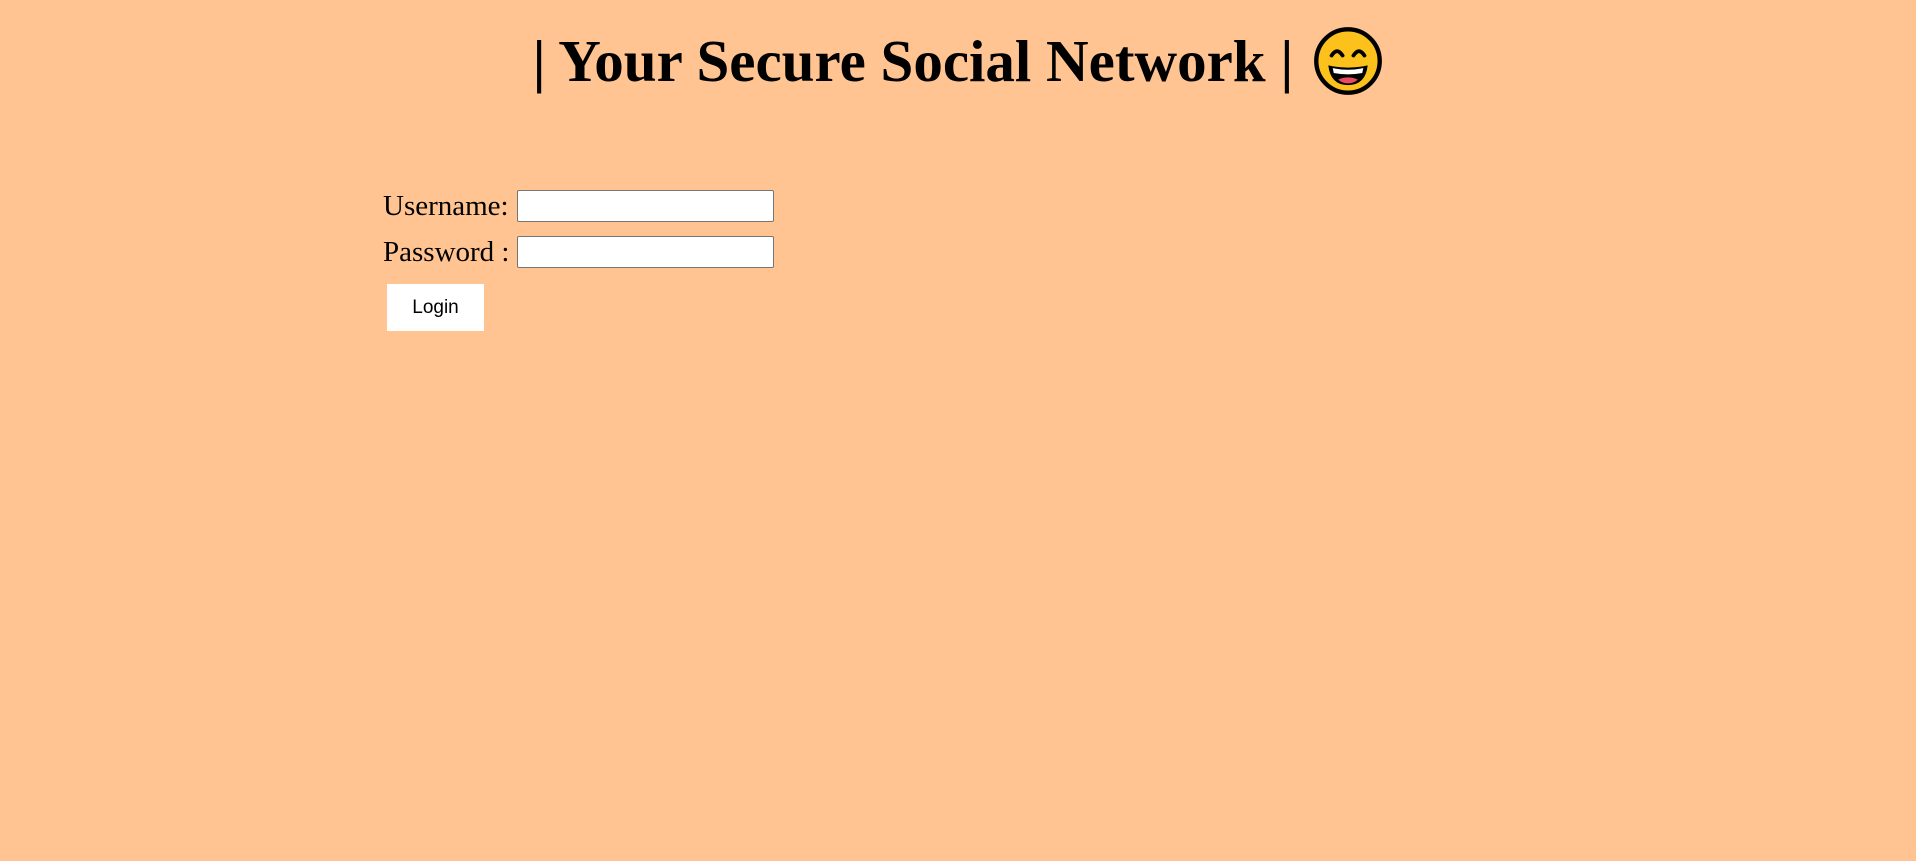 Image resolution: width=1916 pixels, height=861 pixels. What do you see at coordinates (646, 252) in the screenshot?
I see `password-input` at bounding box center [646, 252].